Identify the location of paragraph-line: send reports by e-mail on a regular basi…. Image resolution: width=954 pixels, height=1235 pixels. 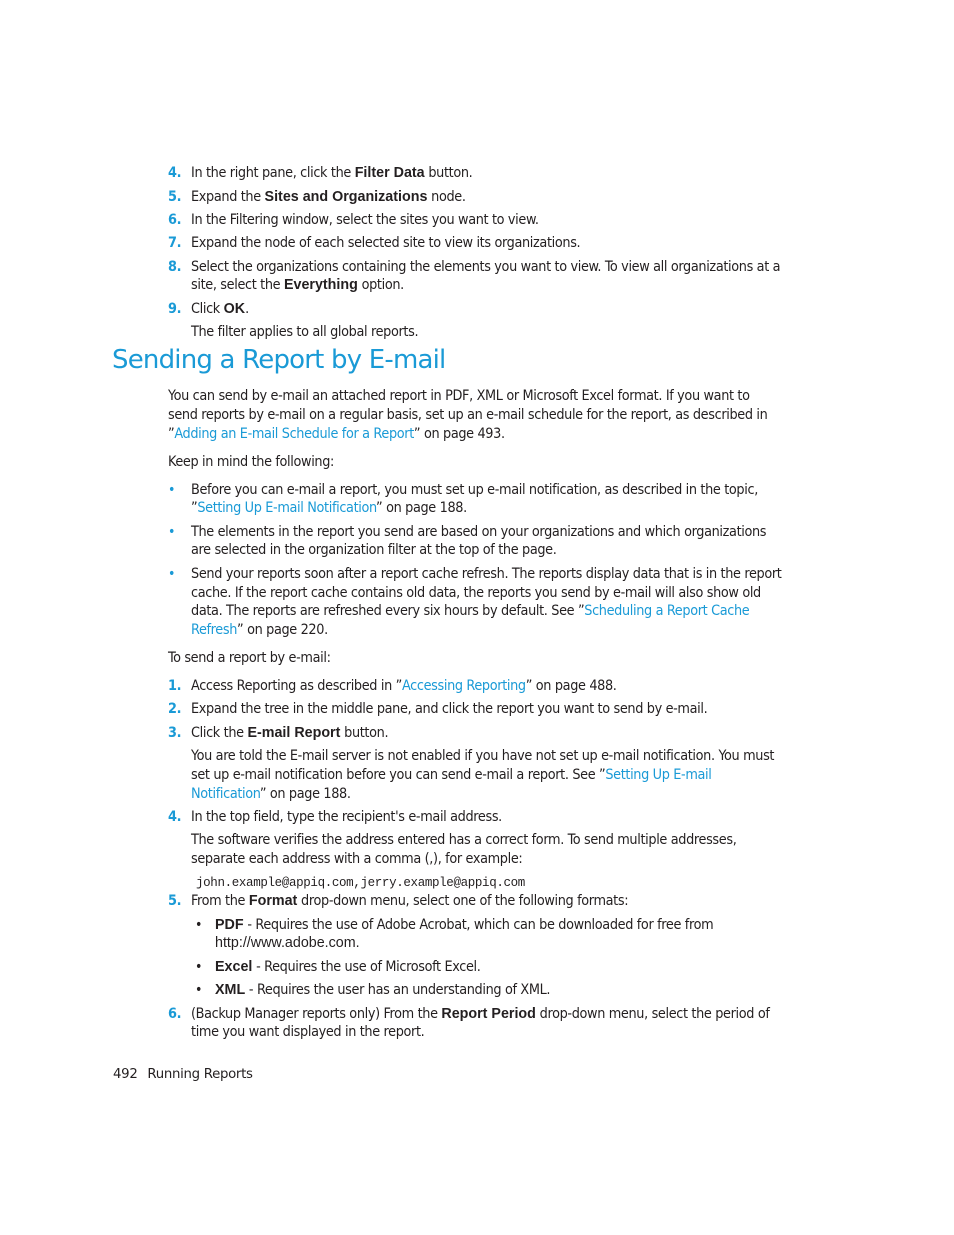
(468, 415).